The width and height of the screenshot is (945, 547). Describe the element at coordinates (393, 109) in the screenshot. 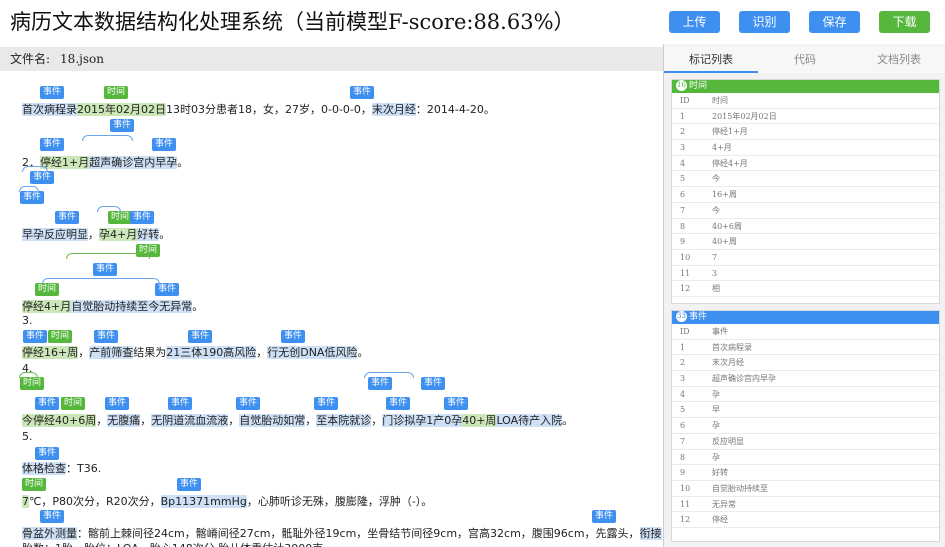

I see `event-span: 末次月经` at that location.